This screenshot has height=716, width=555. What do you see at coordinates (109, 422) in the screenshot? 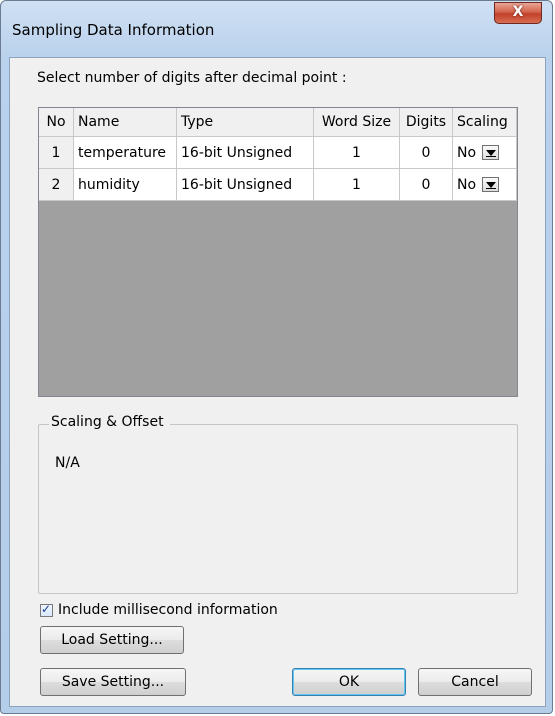
I see `group-label: Scaling & Offset` at bounding box center [109, 422].